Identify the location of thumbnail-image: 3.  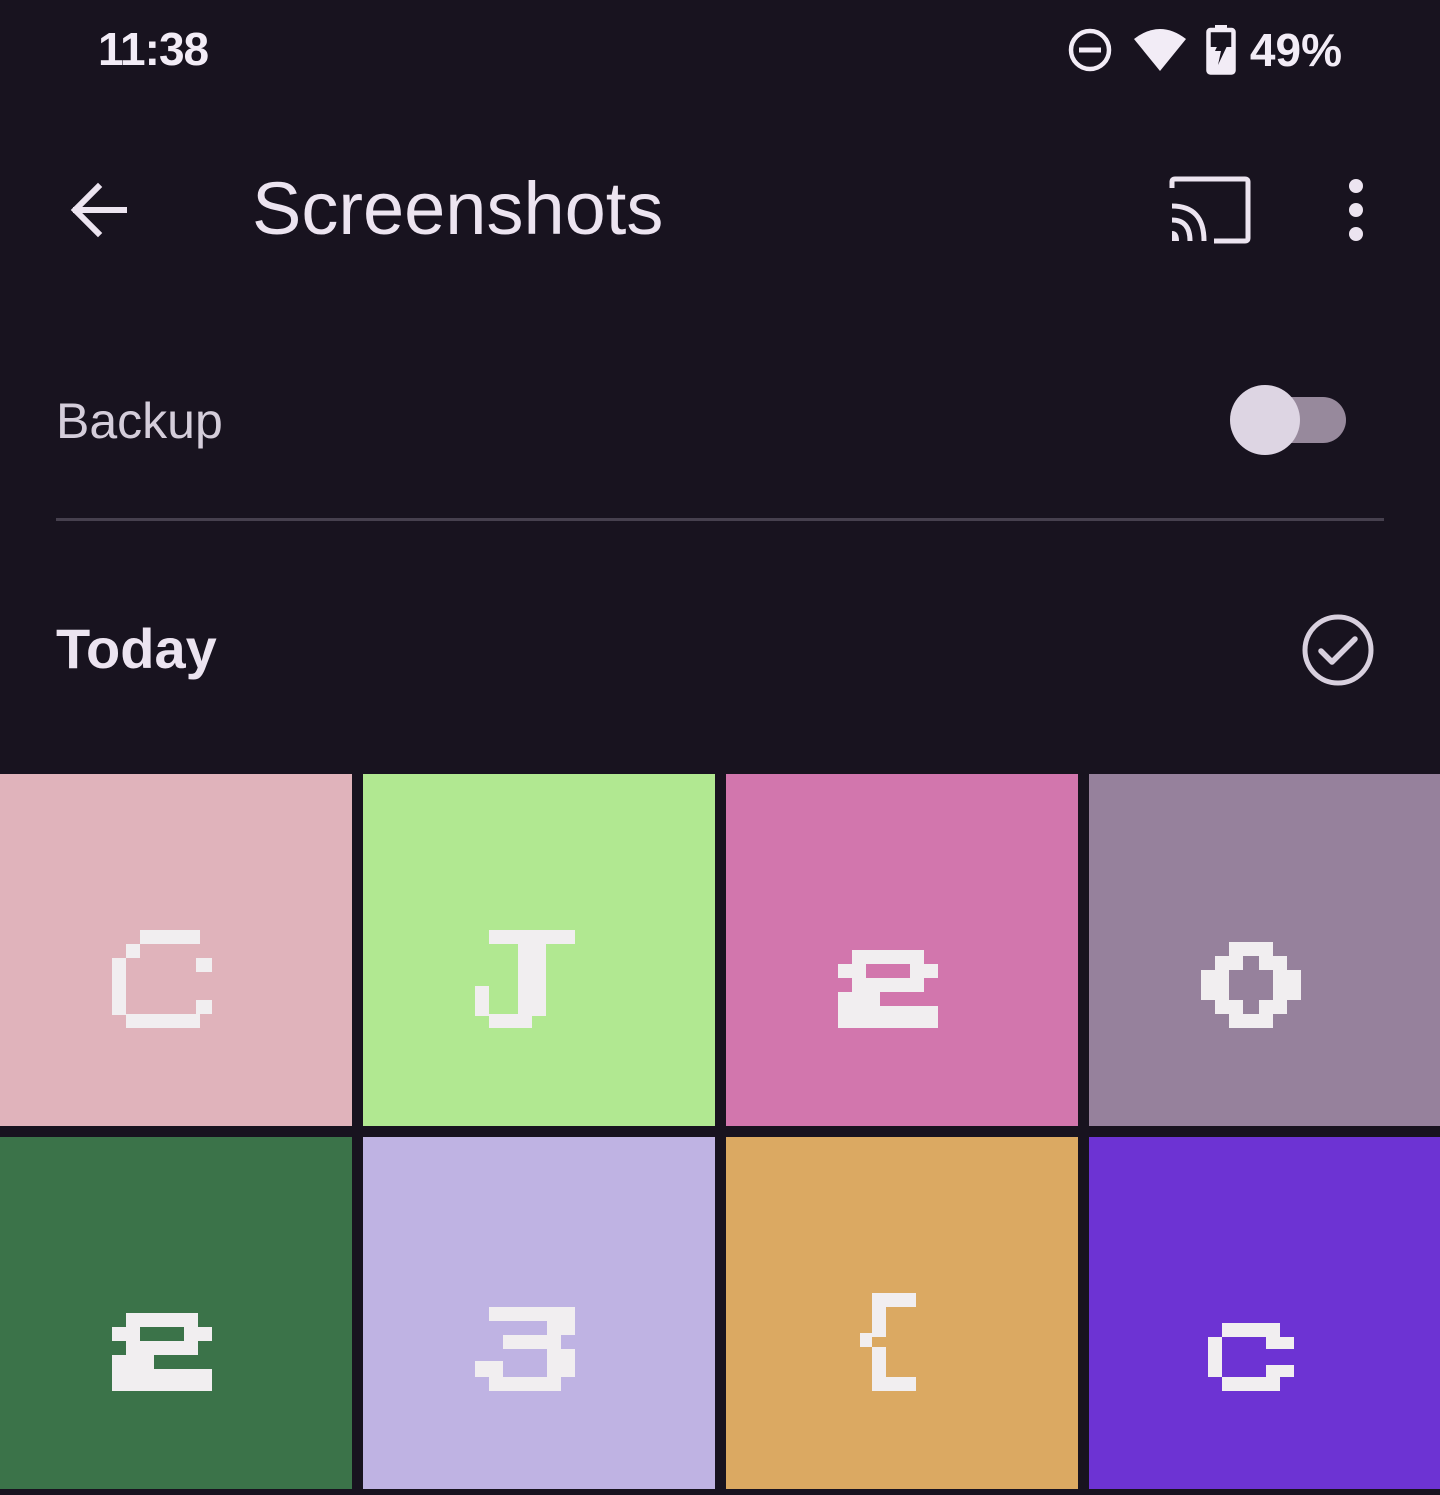
(539, 1313).